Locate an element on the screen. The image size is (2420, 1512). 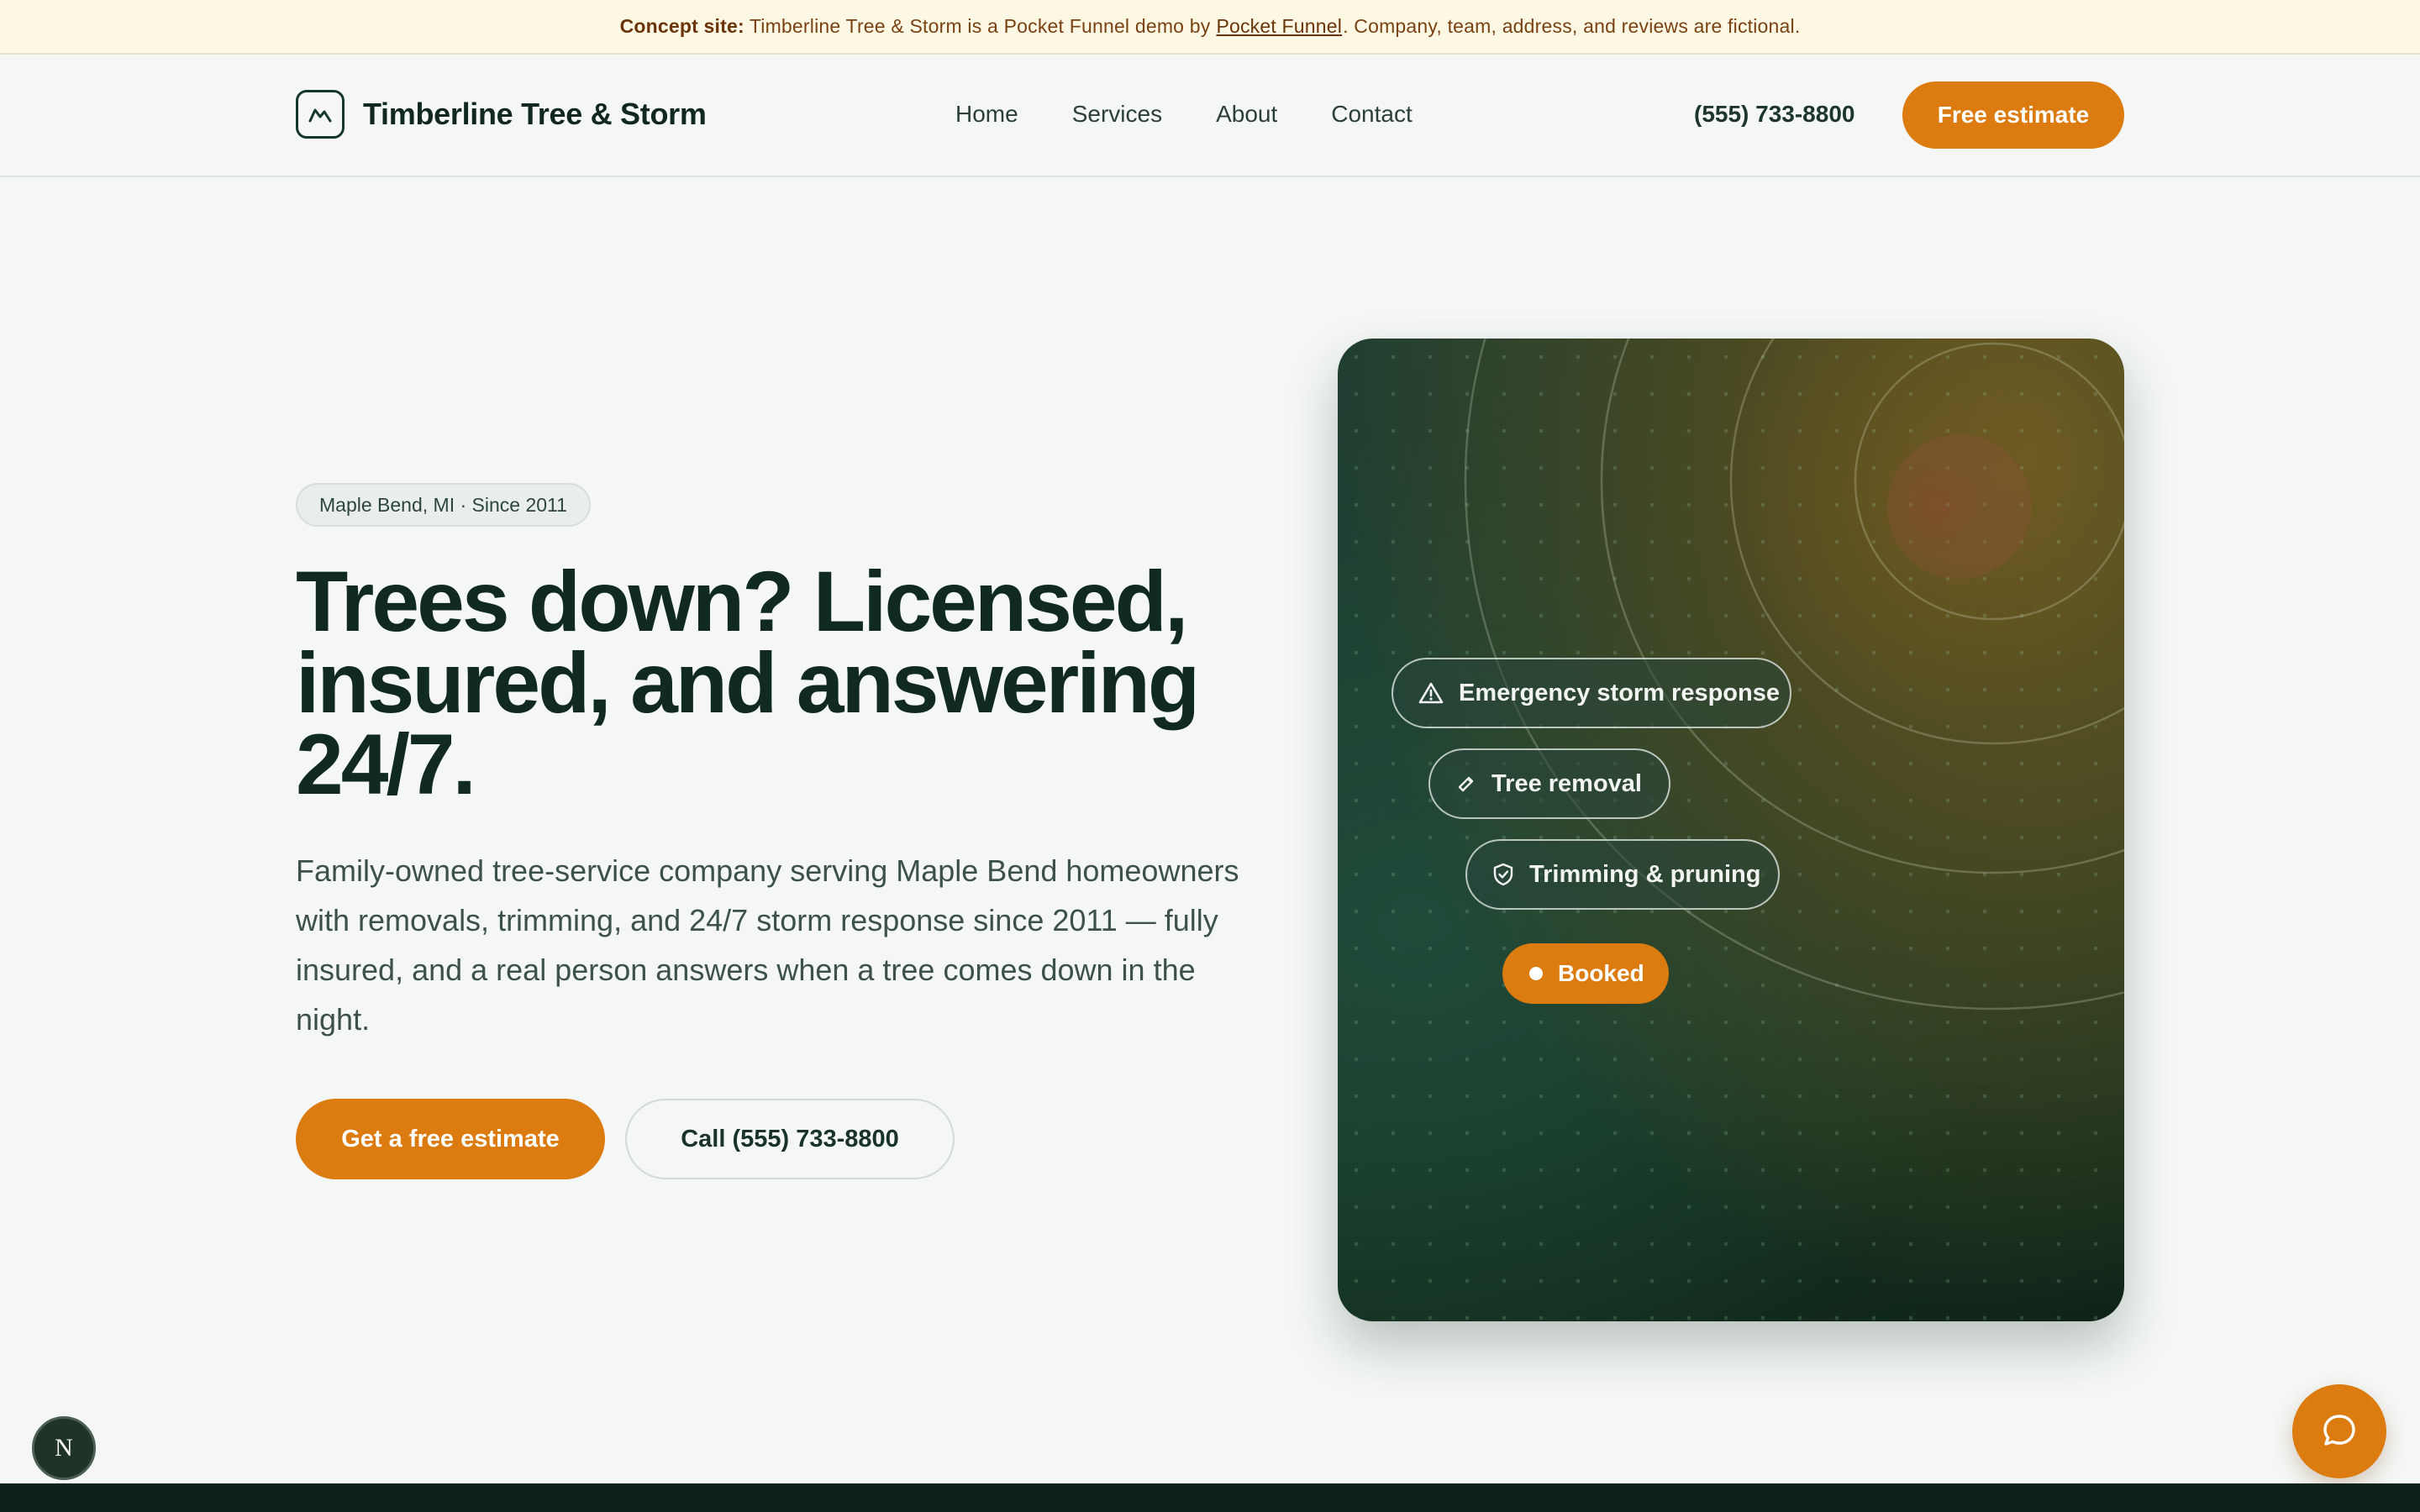
chip-tree-removal: Tree removal is located at coordinates (1549, 783).